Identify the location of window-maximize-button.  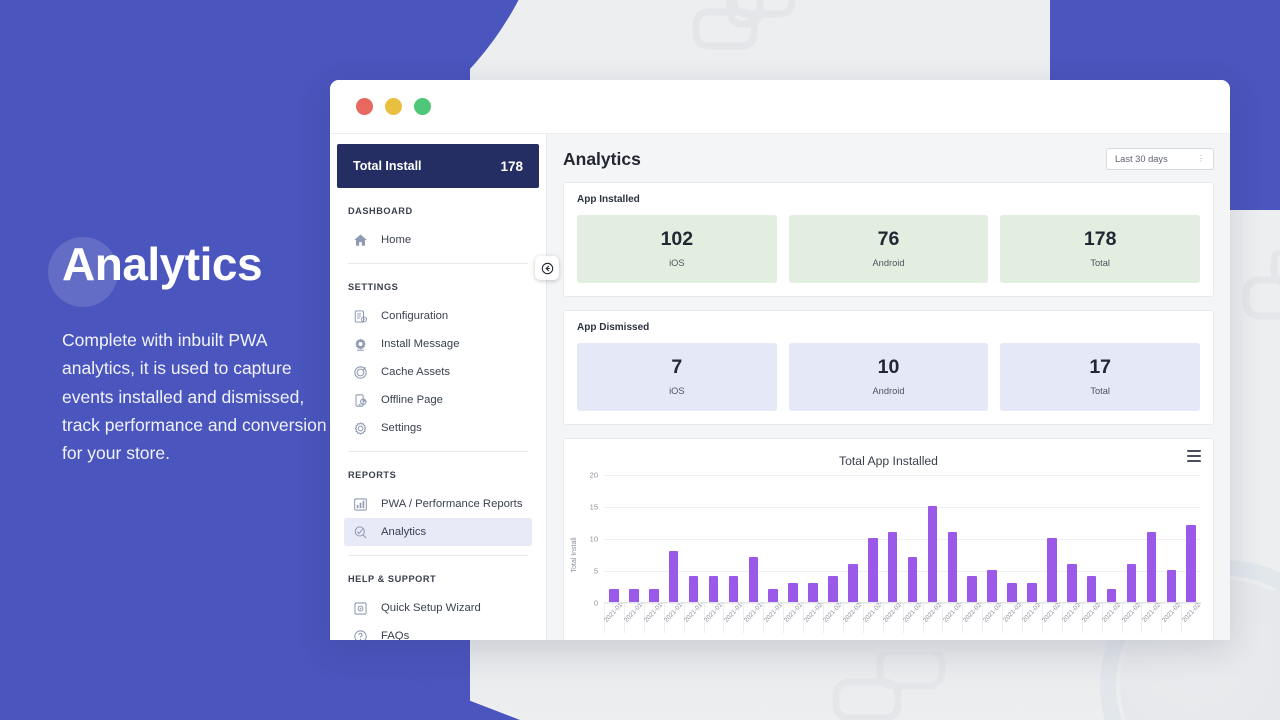
(422, 106).